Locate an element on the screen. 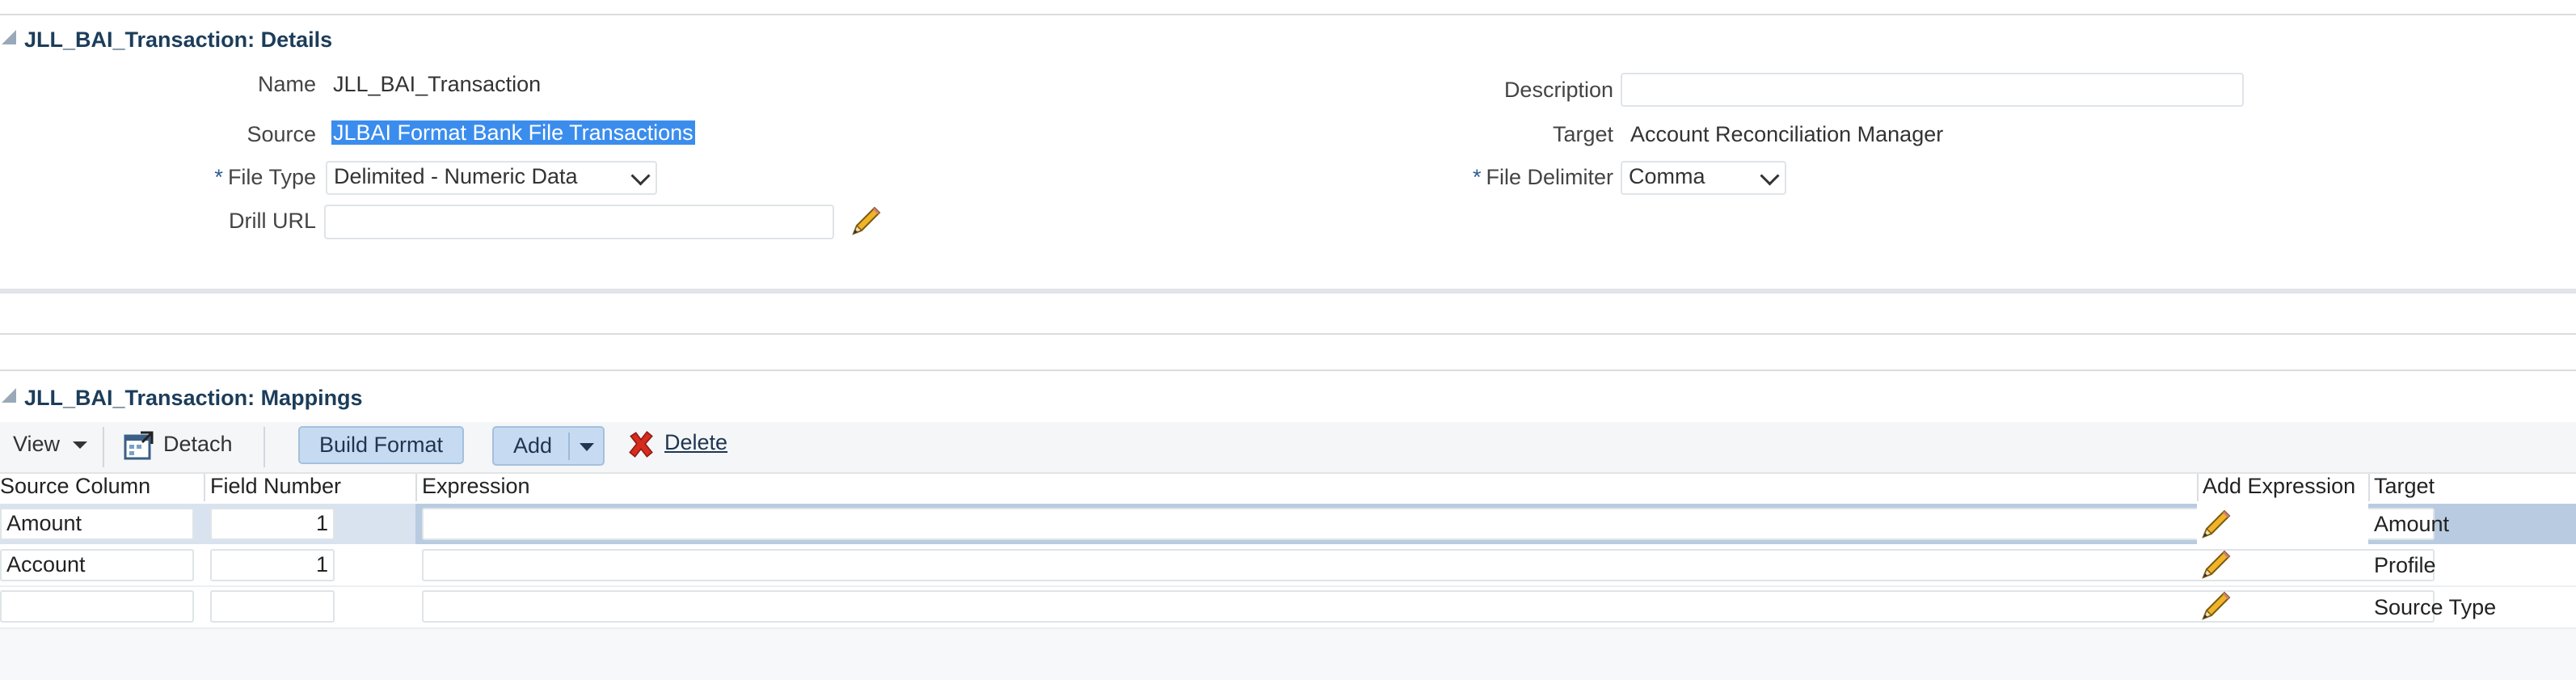 The width and height of the screenshot is (2576, 680). file-delimiter-label: * File Delimiter is located at coordinates (1543, 177).